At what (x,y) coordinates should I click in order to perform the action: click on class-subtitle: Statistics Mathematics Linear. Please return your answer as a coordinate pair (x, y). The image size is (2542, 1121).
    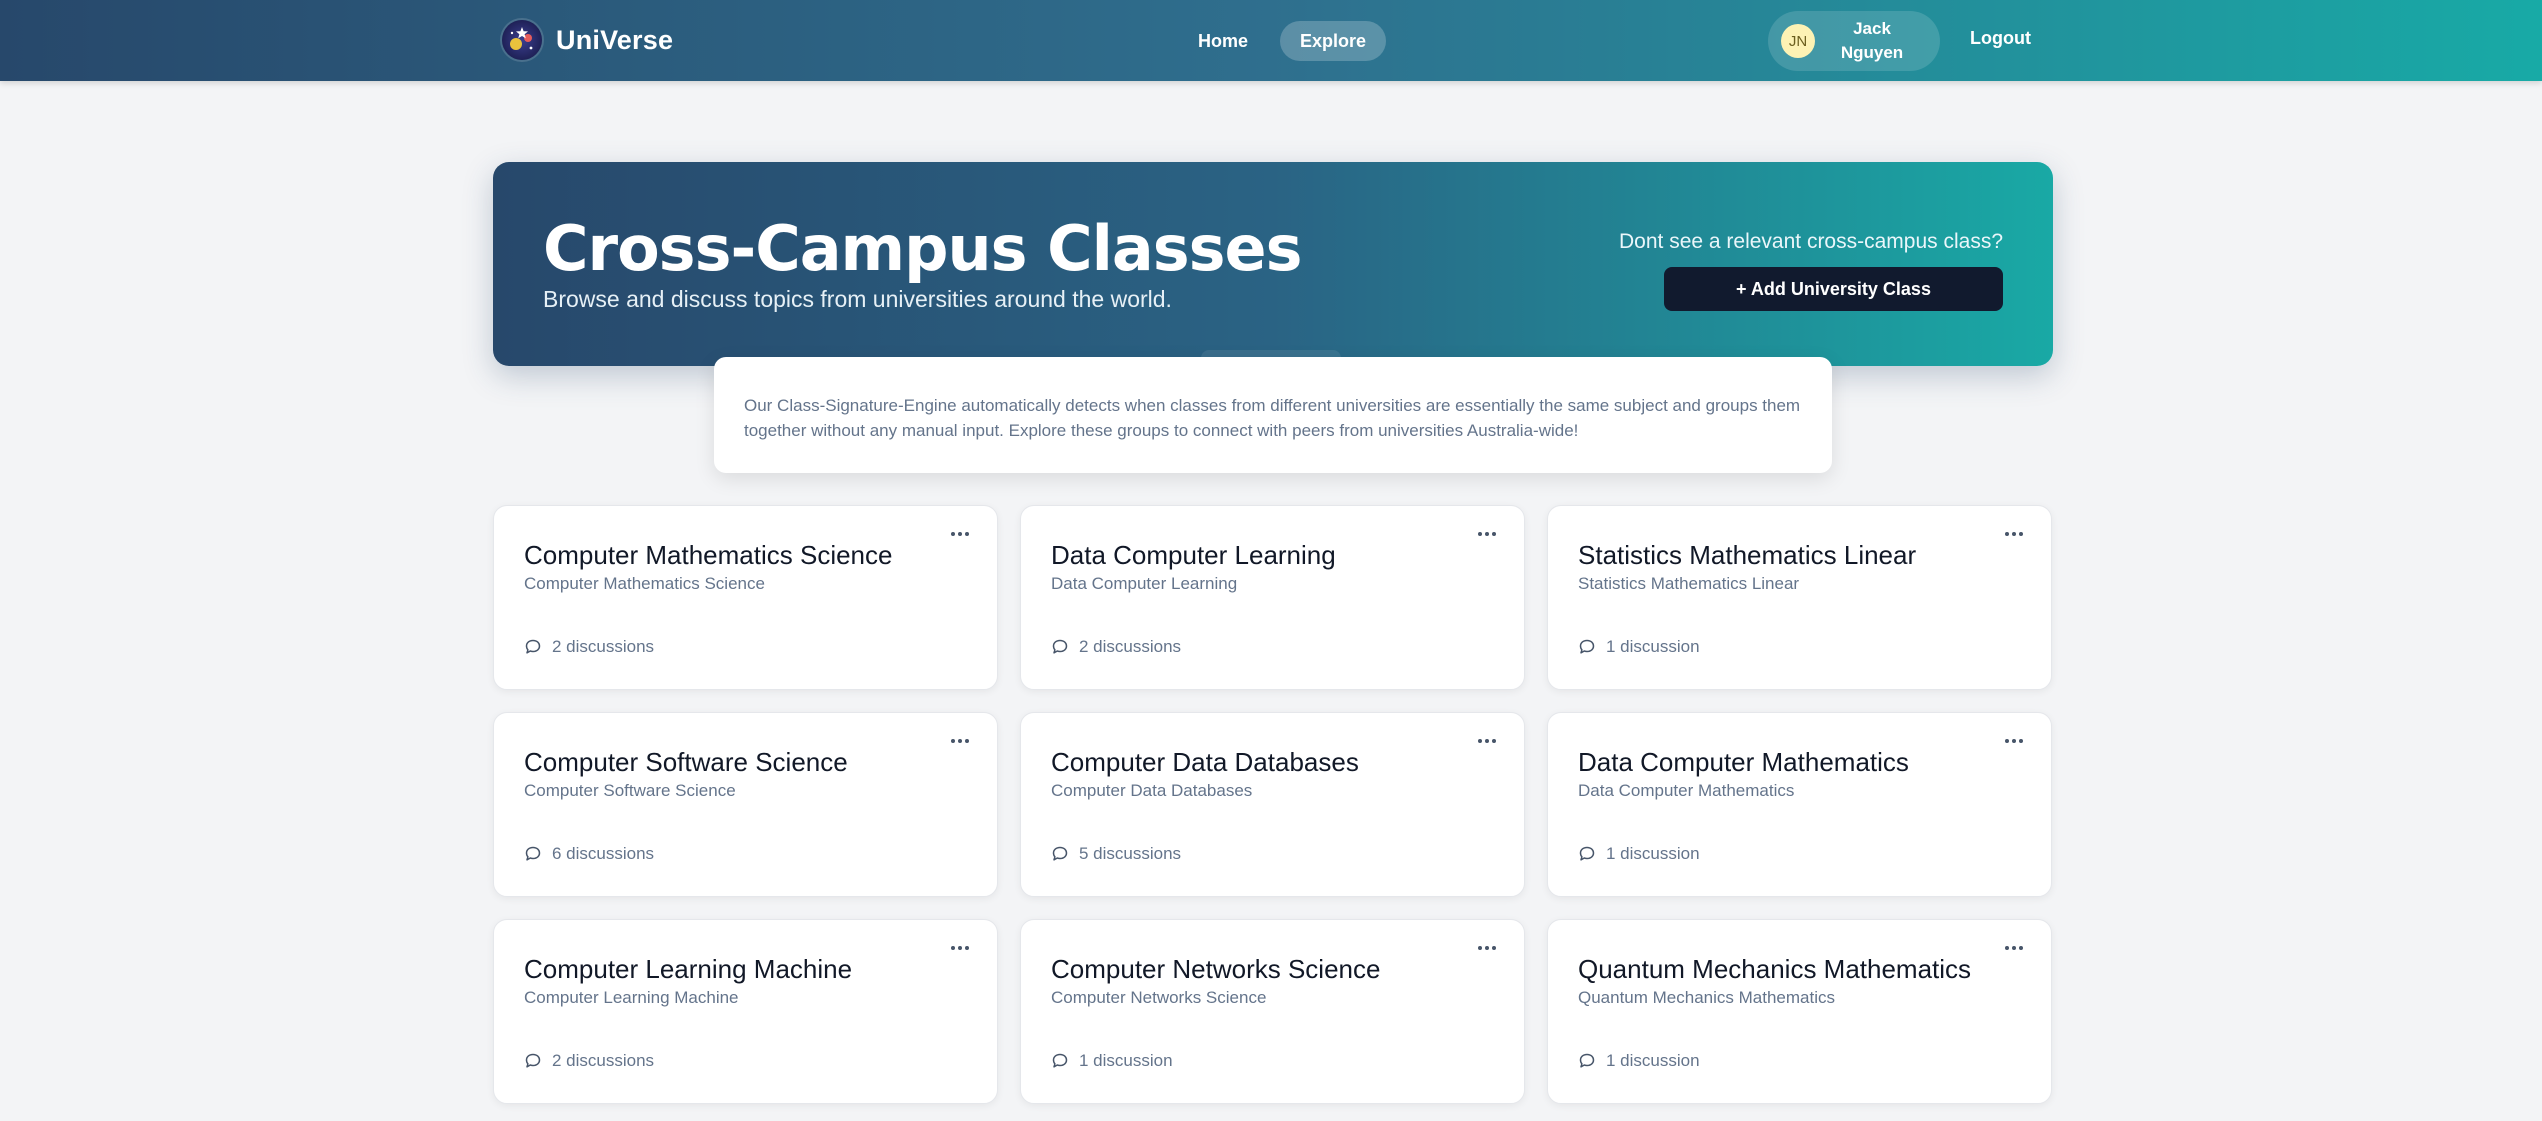
    Looking at the image, I should click on (1689, 583).